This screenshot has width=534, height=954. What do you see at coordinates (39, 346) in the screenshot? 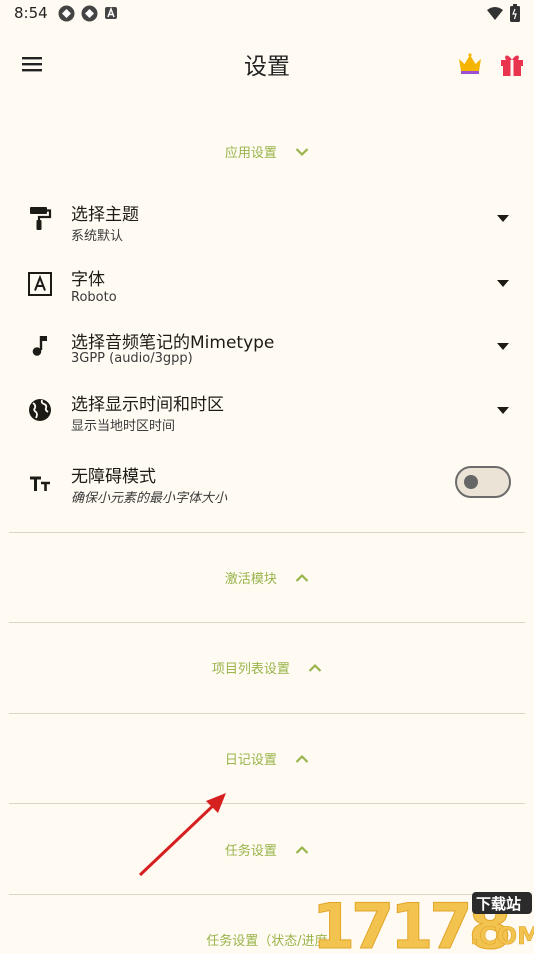
I see `music-note-icon` at bounding box center [39, 346].